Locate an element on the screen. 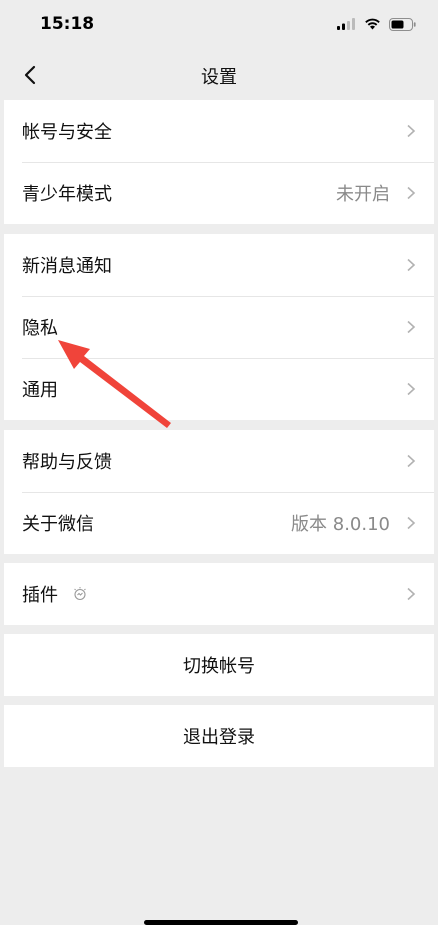  settings-item-label: 新消息通知 is located at coordinates (67, 266).